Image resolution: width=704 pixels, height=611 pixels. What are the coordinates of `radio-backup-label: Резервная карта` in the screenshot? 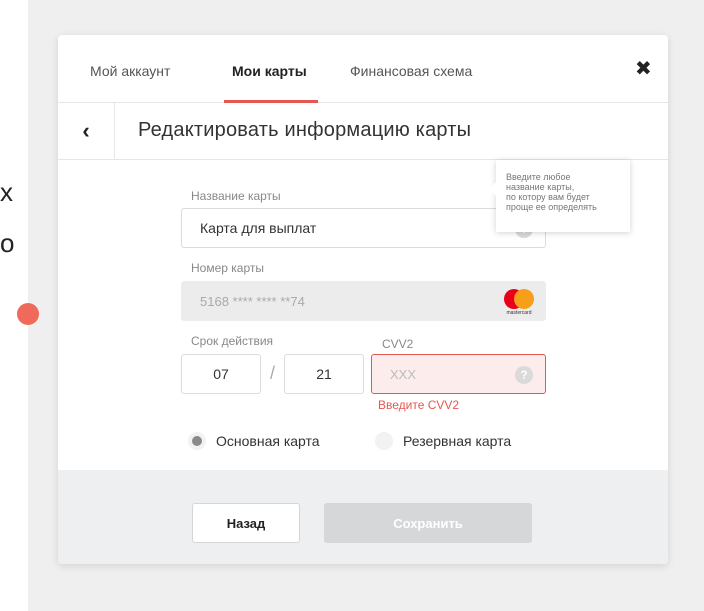 It's located at (457, 441).